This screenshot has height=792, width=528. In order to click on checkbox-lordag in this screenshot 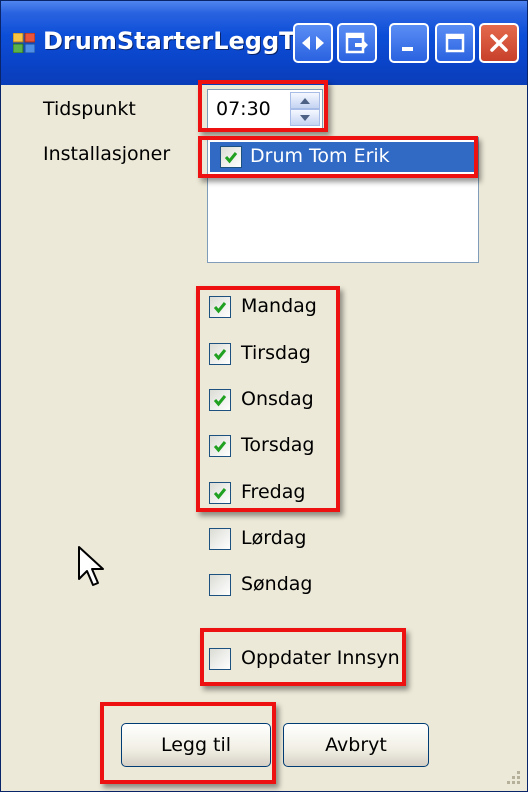, I will do `click(220, 539)`.